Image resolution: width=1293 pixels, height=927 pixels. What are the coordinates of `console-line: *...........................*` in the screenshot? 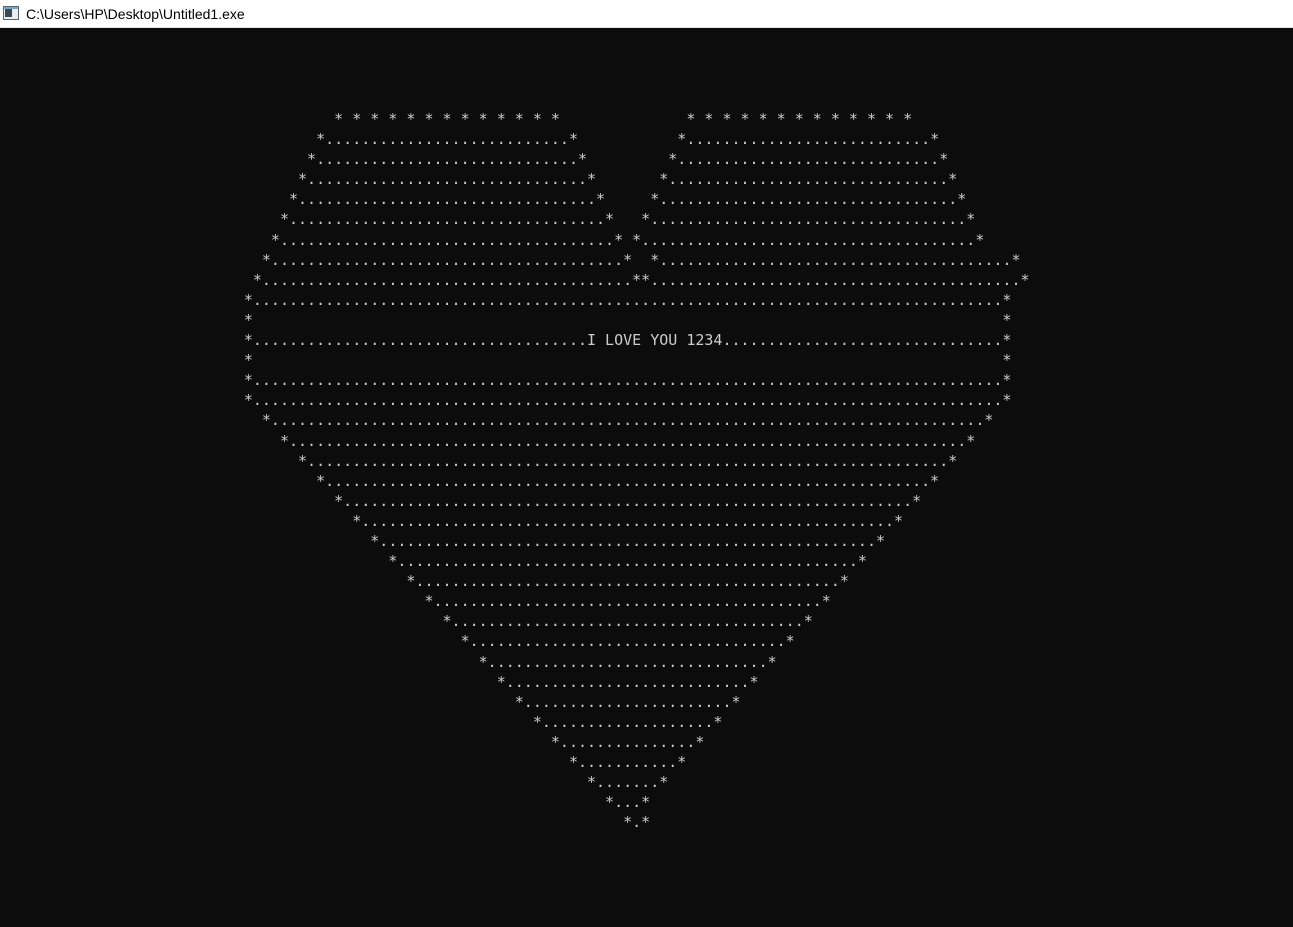 It's located at (379, 681).